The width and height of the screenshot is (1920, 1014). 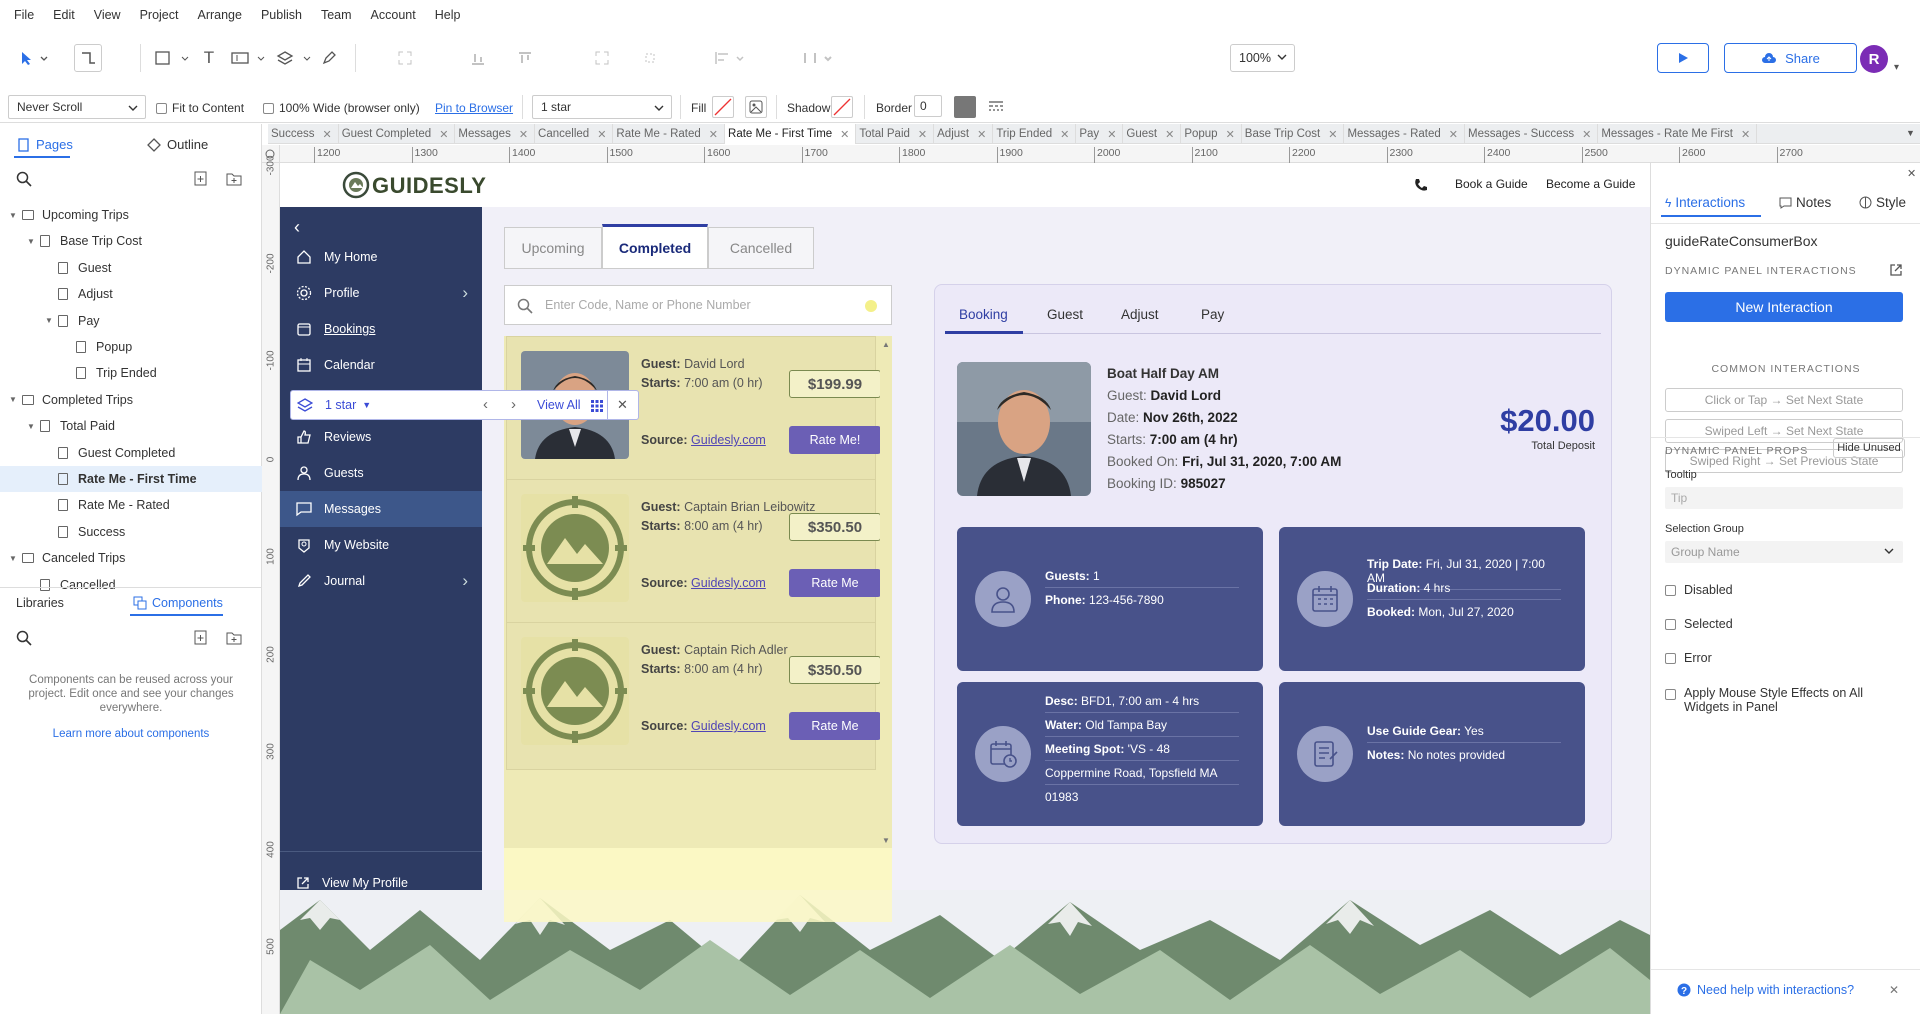 What do you see at coordinates (107, 15) in the screenshot?
I see `menu-view: View` at bounding box center [107, 15].